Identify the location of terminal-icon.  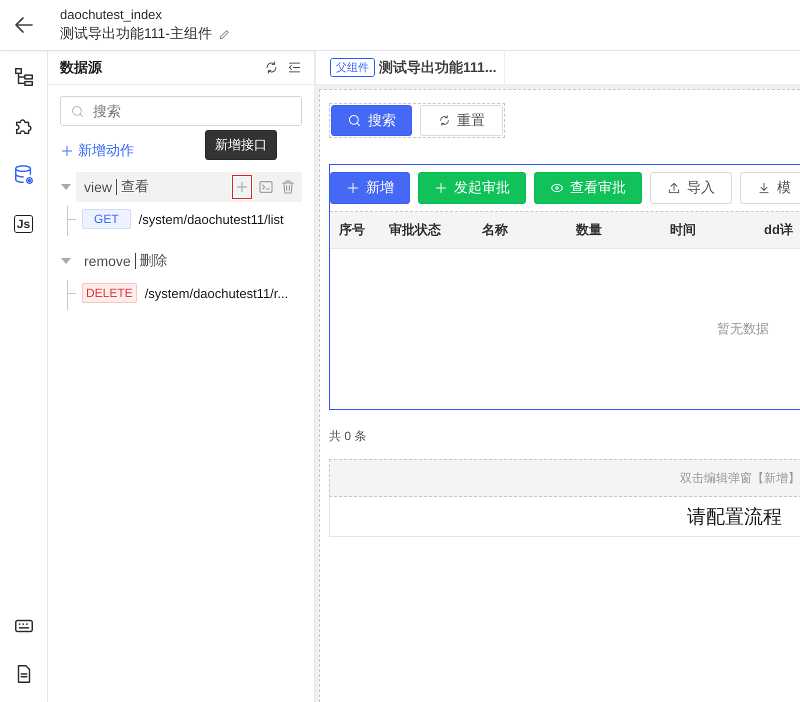
(266, 187).